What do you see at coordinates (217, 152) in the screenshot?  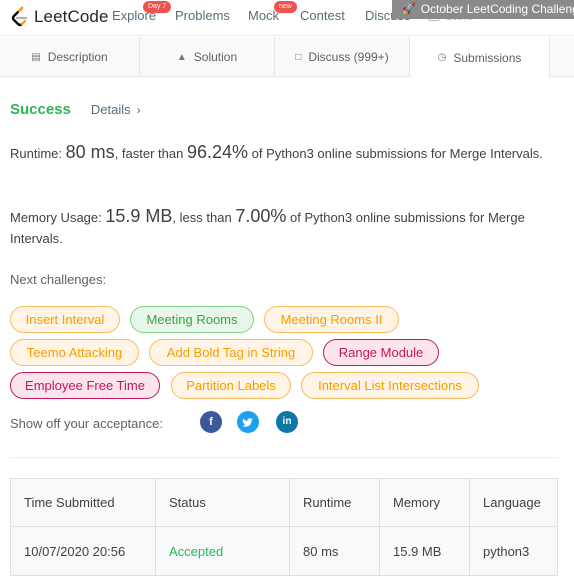 I see `runtime-percentile: 96.24%` at bounding box center [217, 152].